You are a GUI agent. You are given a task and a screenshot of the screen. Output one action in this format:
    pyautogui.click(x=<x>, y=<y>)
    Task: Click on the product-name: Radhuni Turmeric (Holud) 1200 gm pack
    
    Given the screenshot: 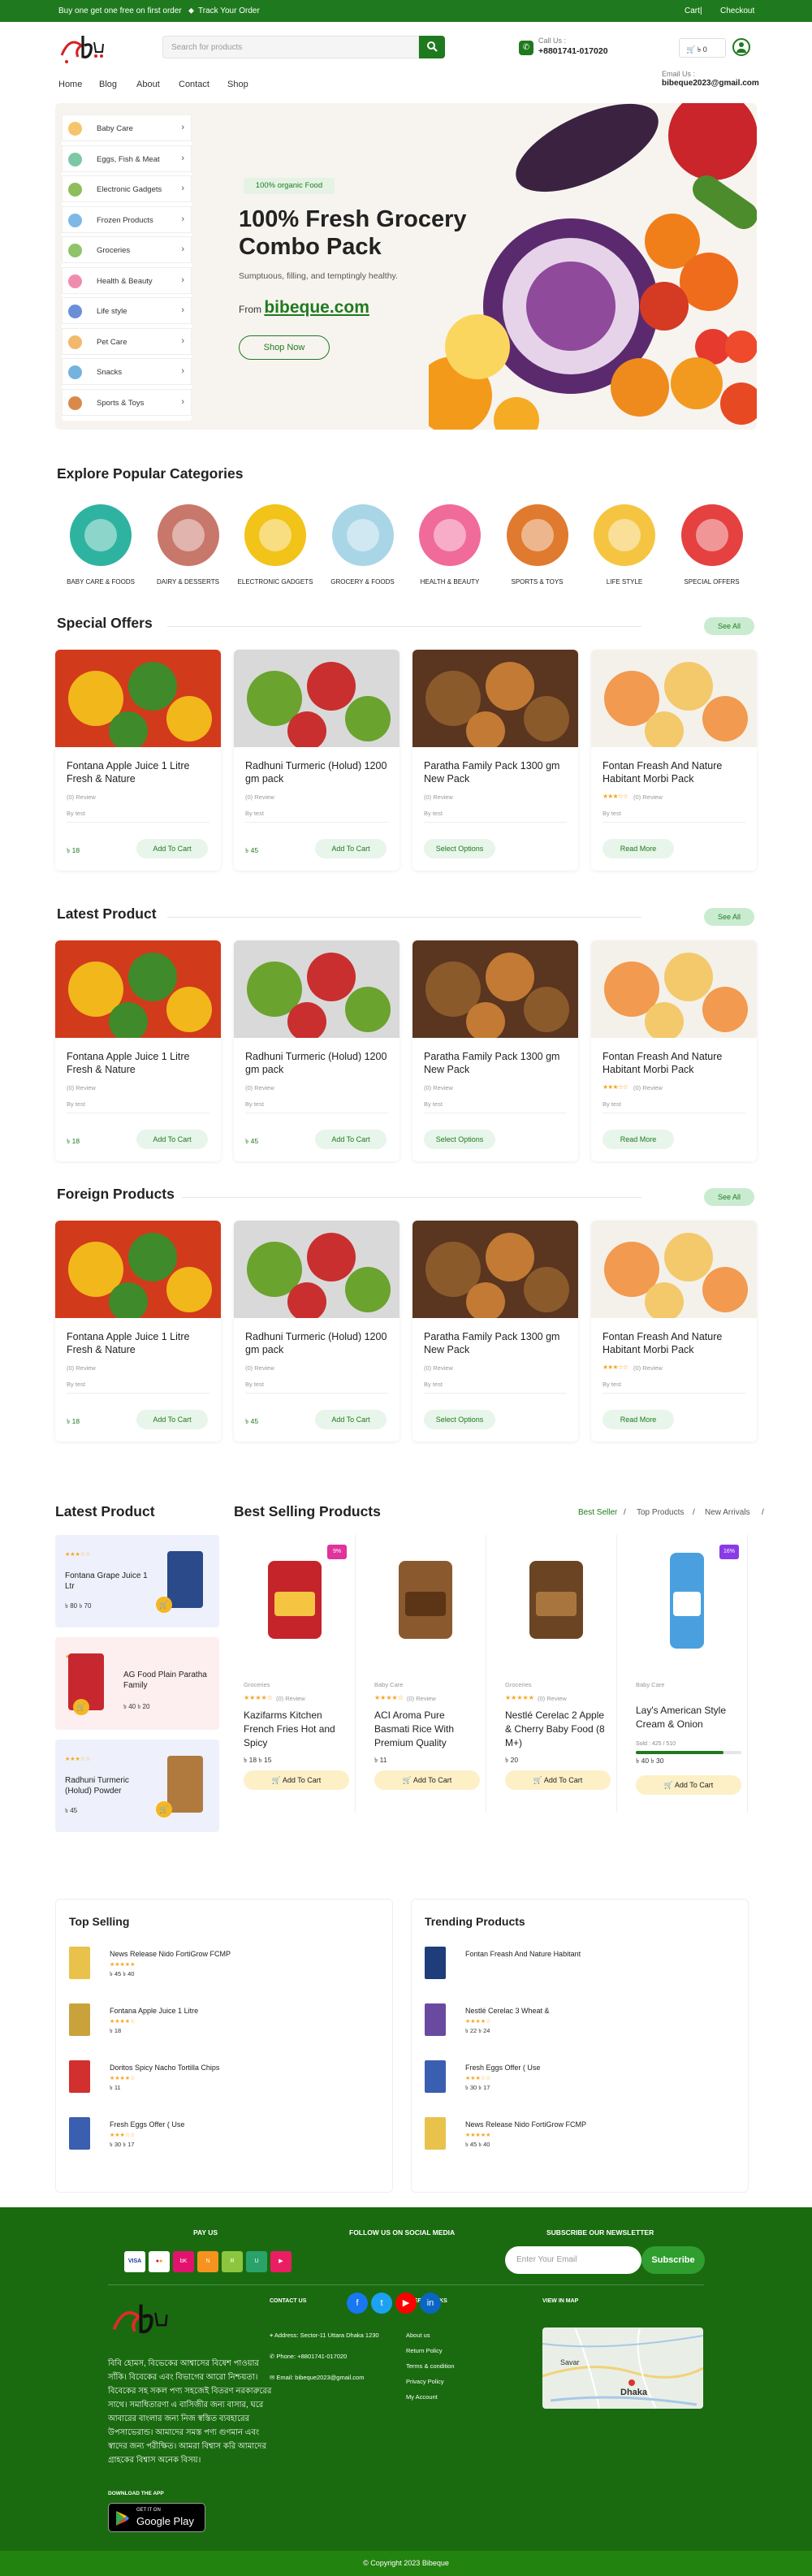 What is the action you would take?
    pyautogui.click(x=318, y=1343)
    